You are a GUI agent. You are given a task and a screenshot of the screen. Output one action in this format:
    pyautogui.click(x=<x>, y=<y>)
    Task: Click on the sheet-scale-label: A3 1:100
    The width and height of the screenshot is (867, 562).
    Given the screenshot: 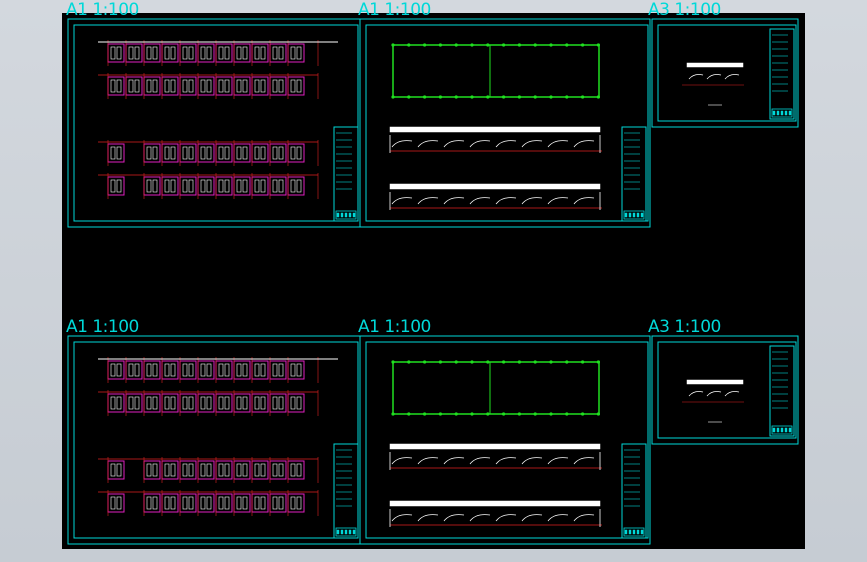 What is the action you would take?
    pyautogui.click(x=684, y=327)
    